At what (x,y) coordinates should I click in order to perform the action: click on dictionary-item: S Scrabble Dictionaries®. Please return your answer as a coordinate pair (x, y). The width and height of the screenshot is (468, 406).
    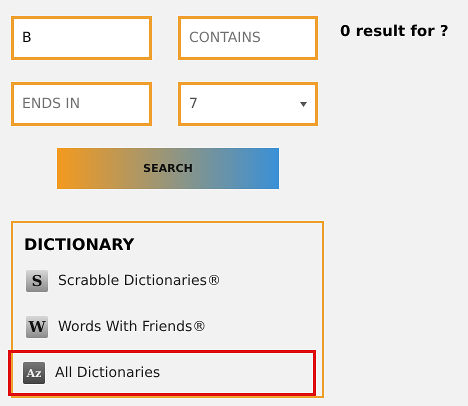
    Looking at the image, I should click on (167, 281).